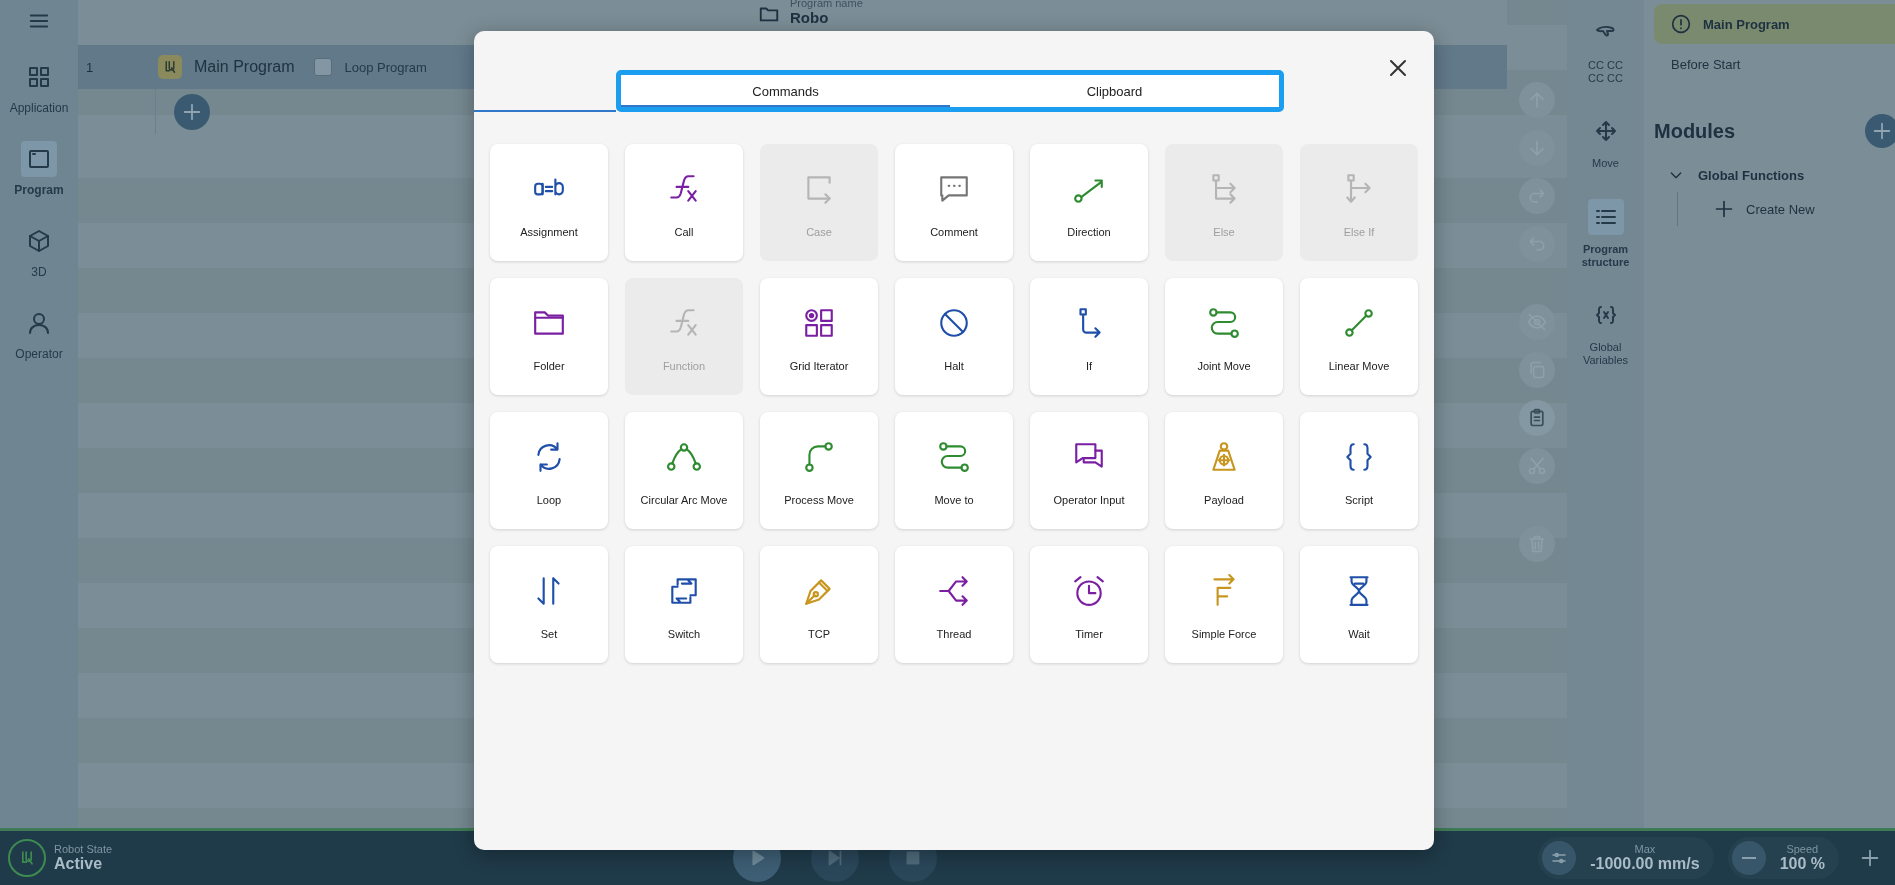 The height and width of the screenshot is (885, 1895). What do you see at coordinates (1695, 131) in the screenshot?
I see `modules-heading: Modules` at bounding box center [1695, 131].